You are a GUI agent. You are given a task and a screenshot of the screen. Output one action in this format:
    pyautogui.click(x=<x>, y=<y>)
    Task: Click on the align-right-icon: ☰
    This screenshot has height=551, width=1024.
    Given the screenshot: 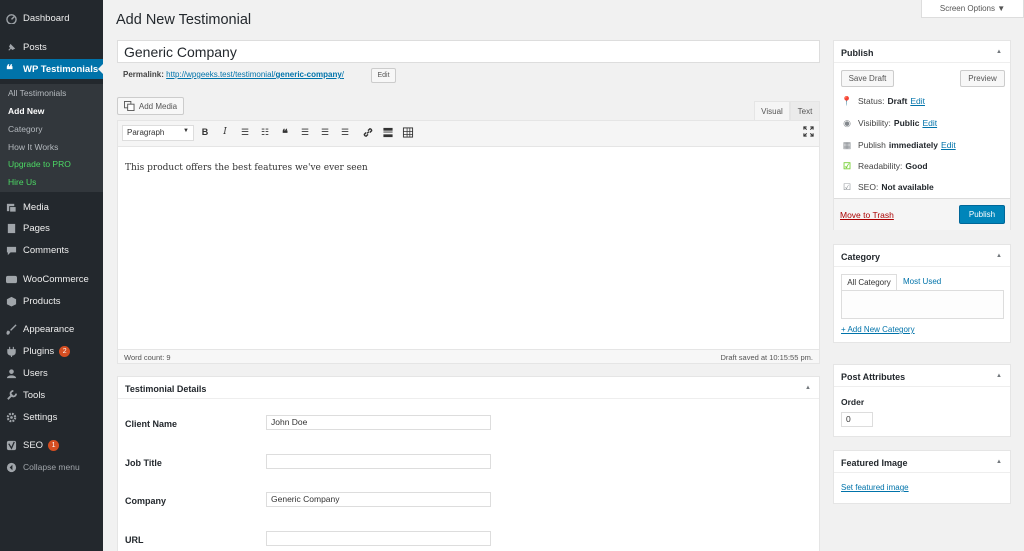 What is the action you would take?
    pyautogui.click(x=345, y=132)
    